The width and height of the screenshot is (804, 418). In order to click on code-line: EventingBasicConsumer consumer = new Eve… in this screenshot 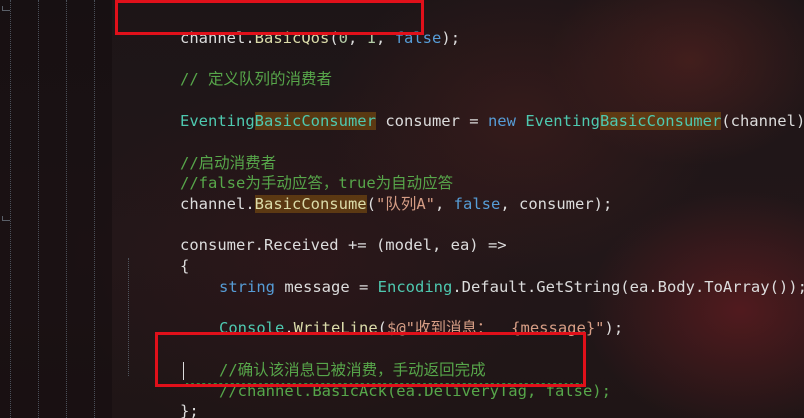, I will do `click(492, 121)`.